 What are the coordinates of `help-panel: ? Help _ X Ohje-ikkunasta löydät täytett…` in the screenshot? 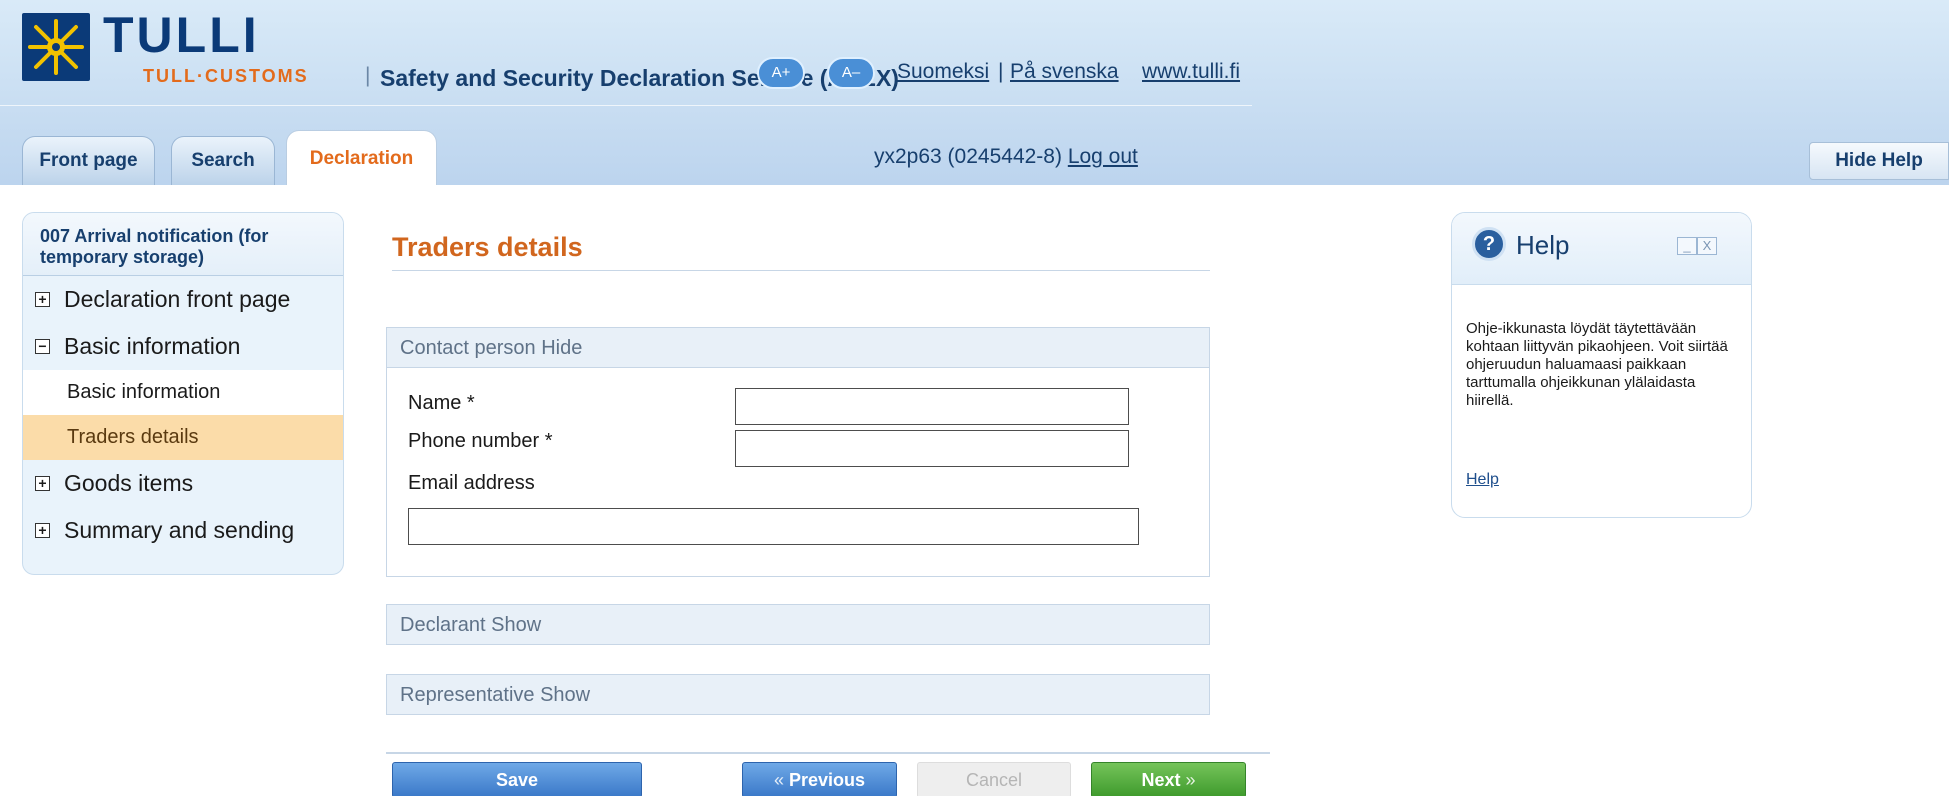 It's located at (1601, 365).